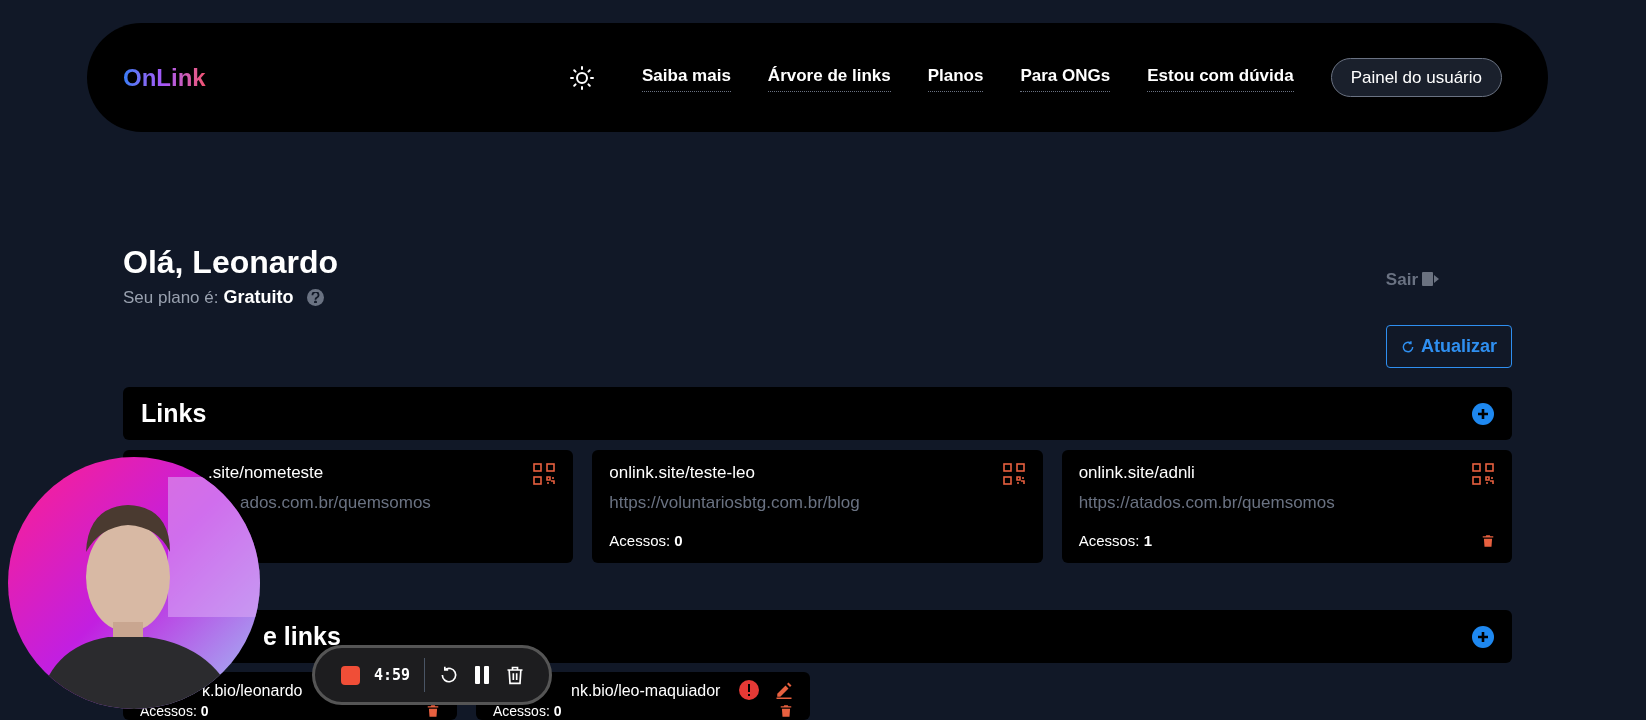 This screenshot has height=720, width=1646. What do you see at coordinates (784, 690) in the screenshot?
I see `pencil-icon` at bounding box center [784, 690].